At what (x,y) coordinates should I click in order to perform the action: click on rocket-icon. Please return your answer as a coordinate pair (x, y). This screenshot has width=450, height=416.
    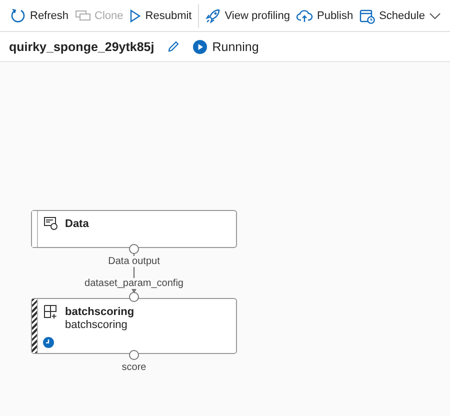
    Looking at the image, I should click on (212, 16).